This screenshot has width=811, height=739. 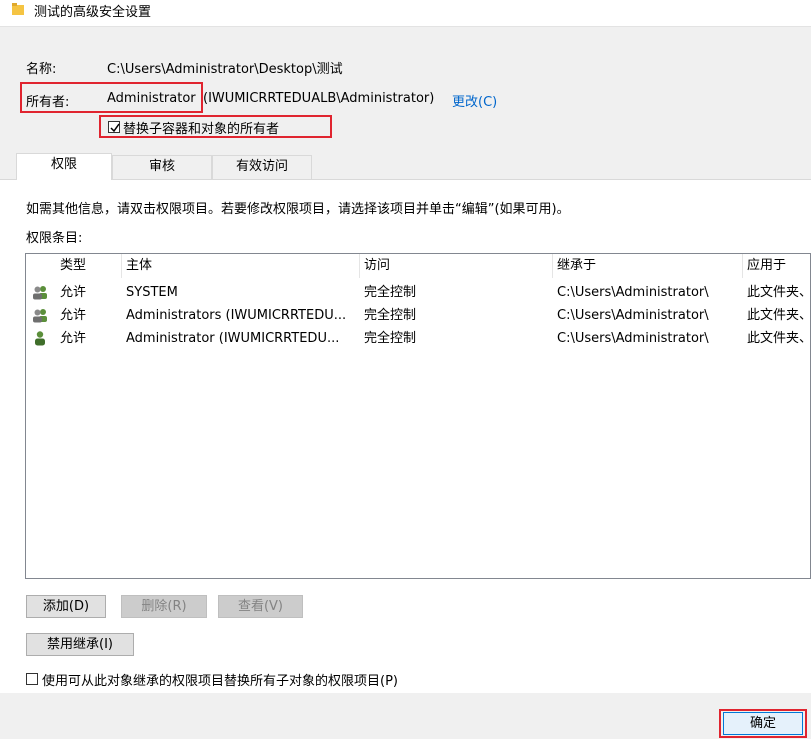 What do you see at coordinates (474, 100) in the screenshot?
I see `change-owner-link: 更改(C)` at bounding box center [474, 100].